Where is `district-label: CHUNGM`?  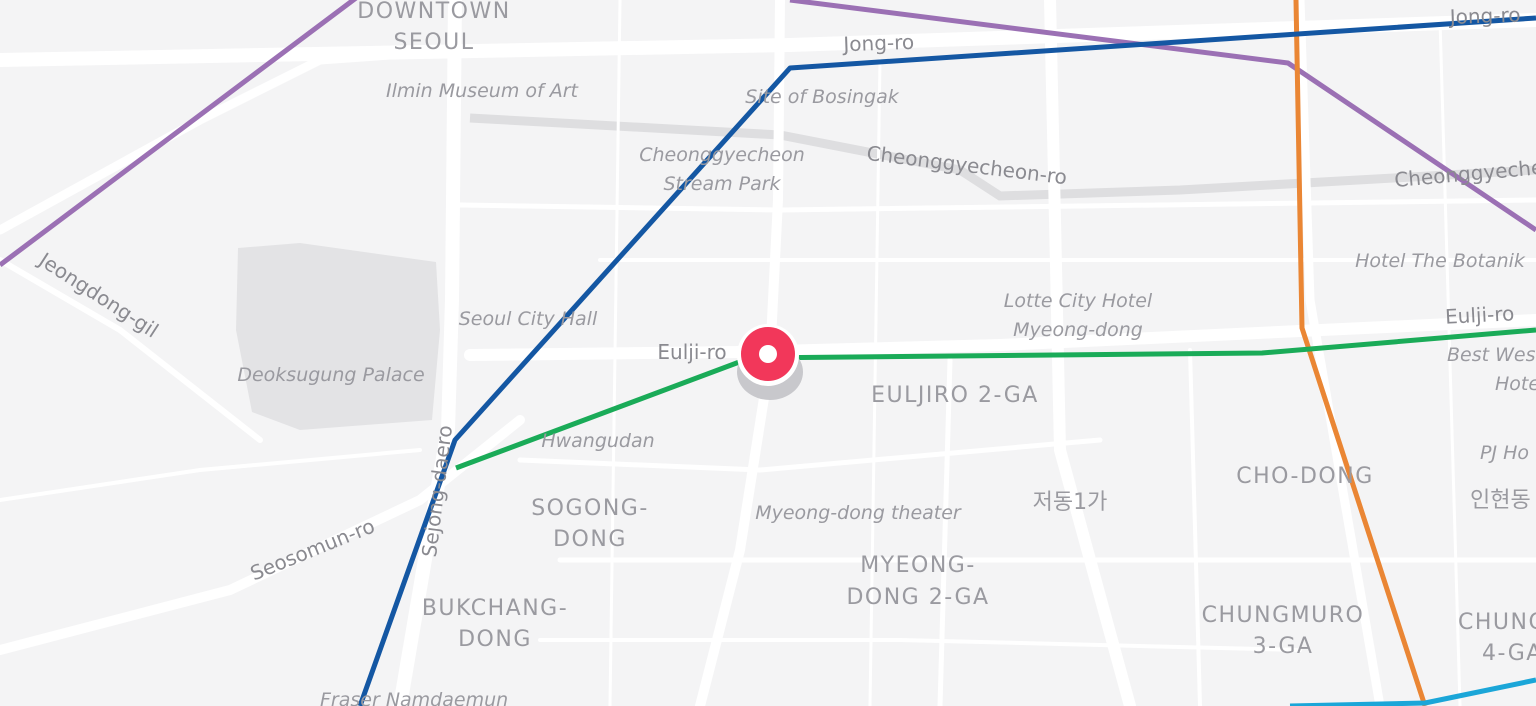 district-label: CHUNGM is located at coordinates (1497, 622).